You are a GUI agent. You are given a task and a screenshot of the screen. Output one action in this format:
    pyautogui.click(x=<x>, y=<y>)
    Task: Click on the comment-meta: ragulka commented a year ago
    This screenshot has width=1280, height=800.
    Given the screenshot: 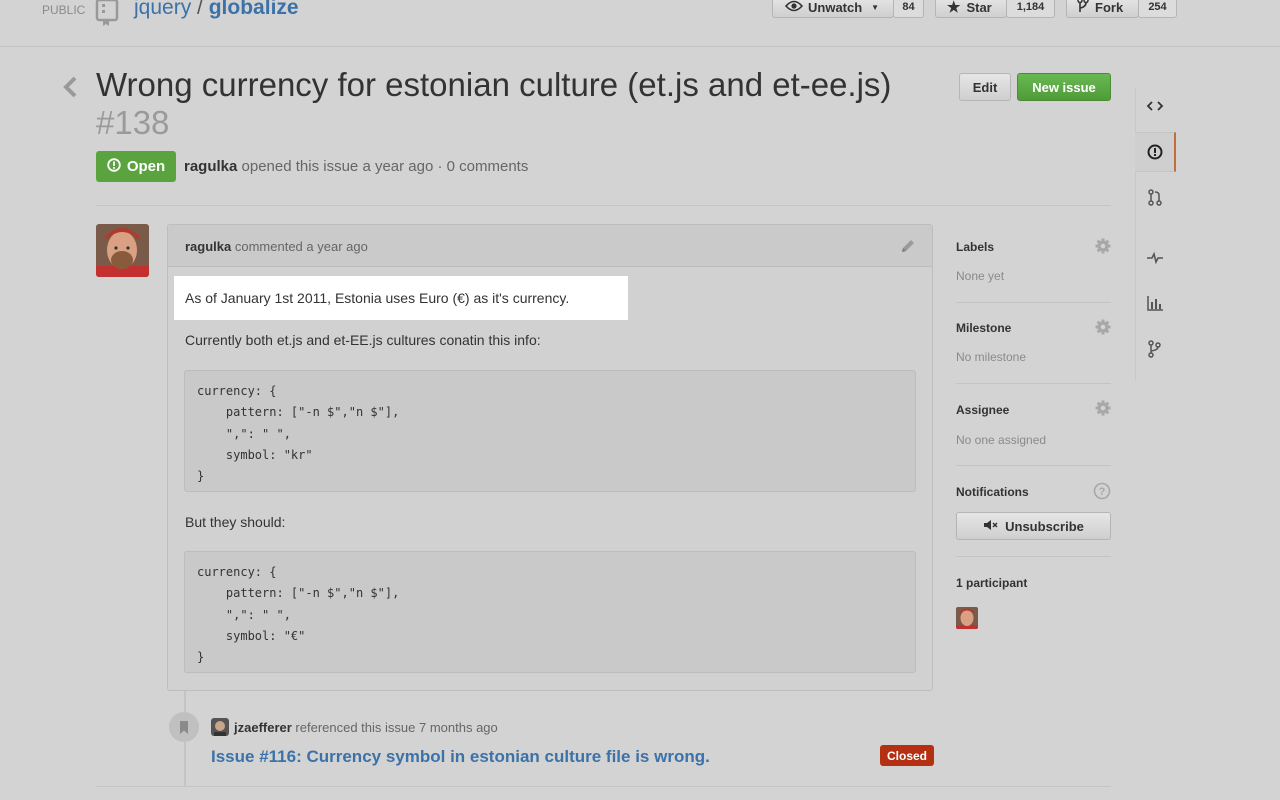 What is the action you would take?
    pyautogui.click(x=276, y=246)
    